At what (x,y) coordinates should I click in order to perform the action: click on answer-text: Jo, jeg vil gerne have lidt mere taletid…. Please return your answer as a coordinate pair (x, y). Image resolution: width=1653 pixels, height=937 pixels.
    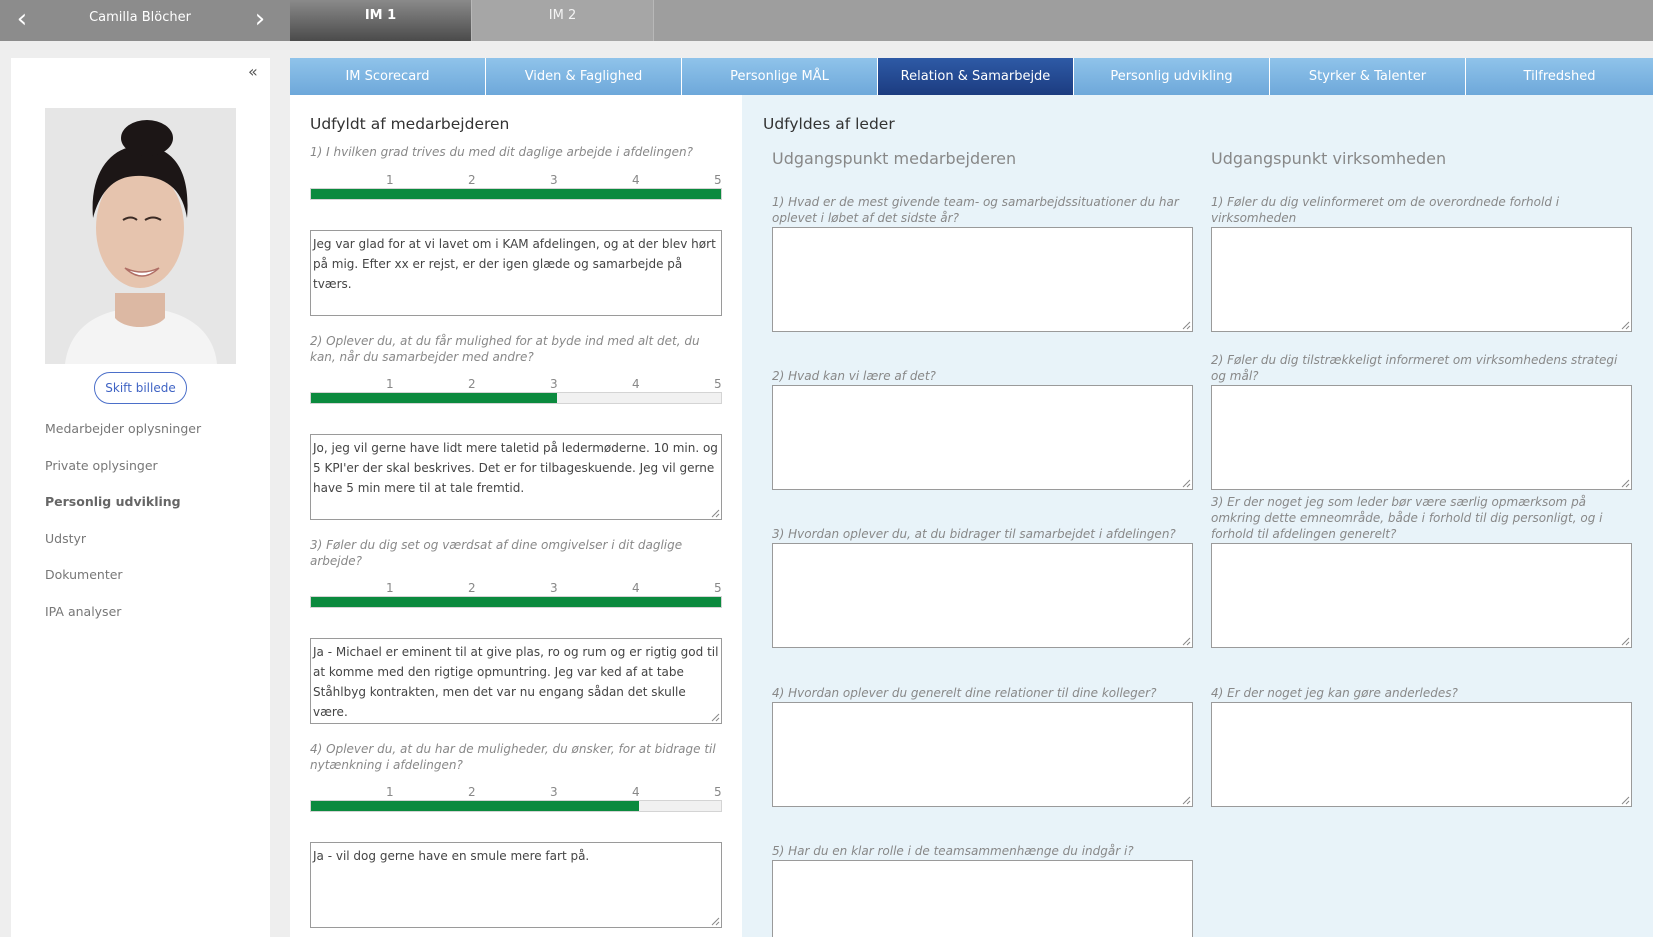
    Looking at the image, I should click on (515, 468).